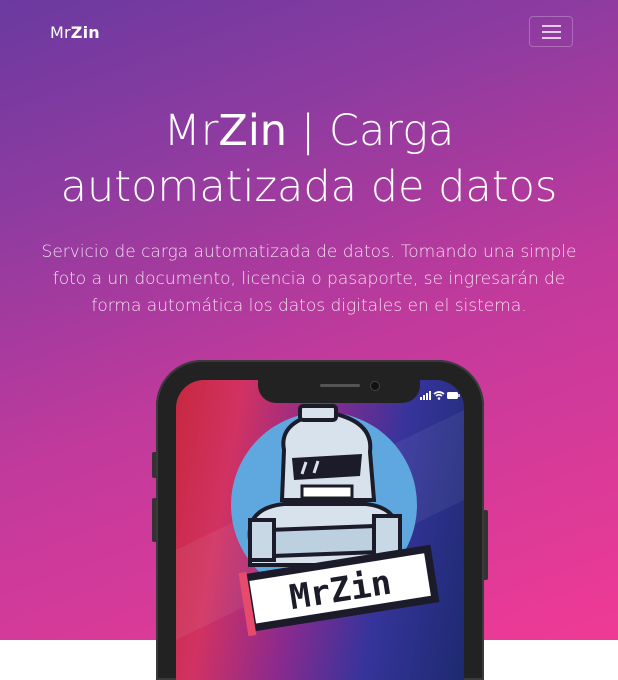  I want to click on phone-notch, so click(339, 391).